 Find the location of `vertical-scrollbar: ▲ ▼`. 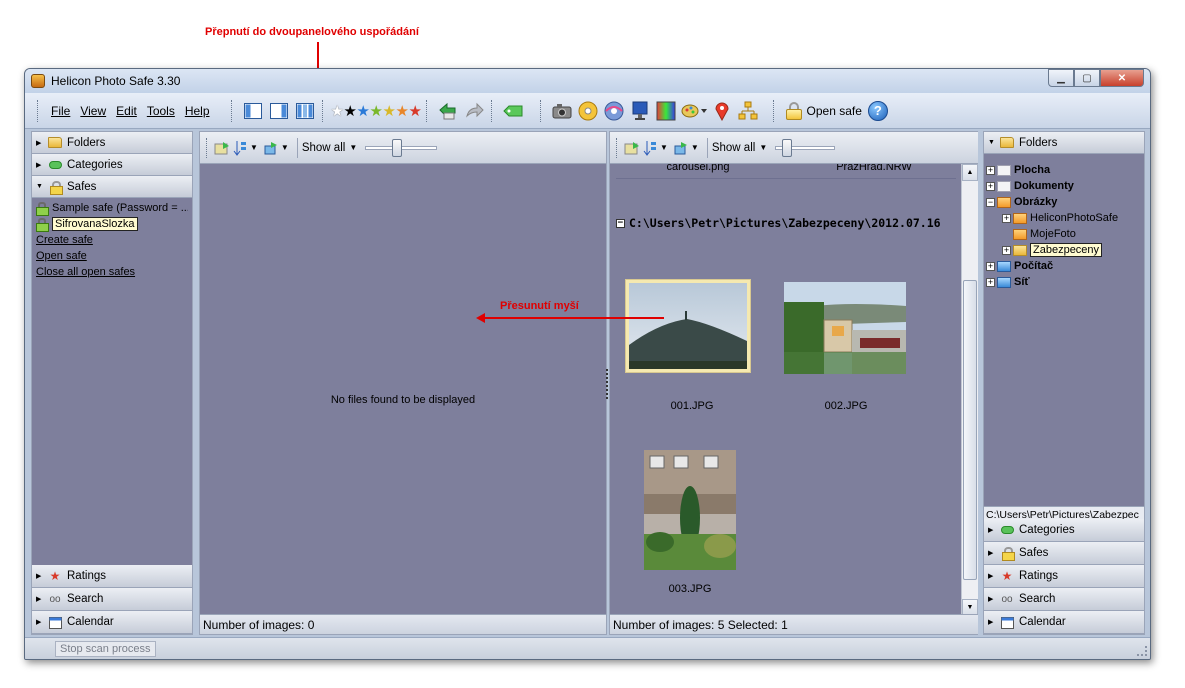

vertical-scrollbar: ▲ ▼ is located at coordinates (969, 390).